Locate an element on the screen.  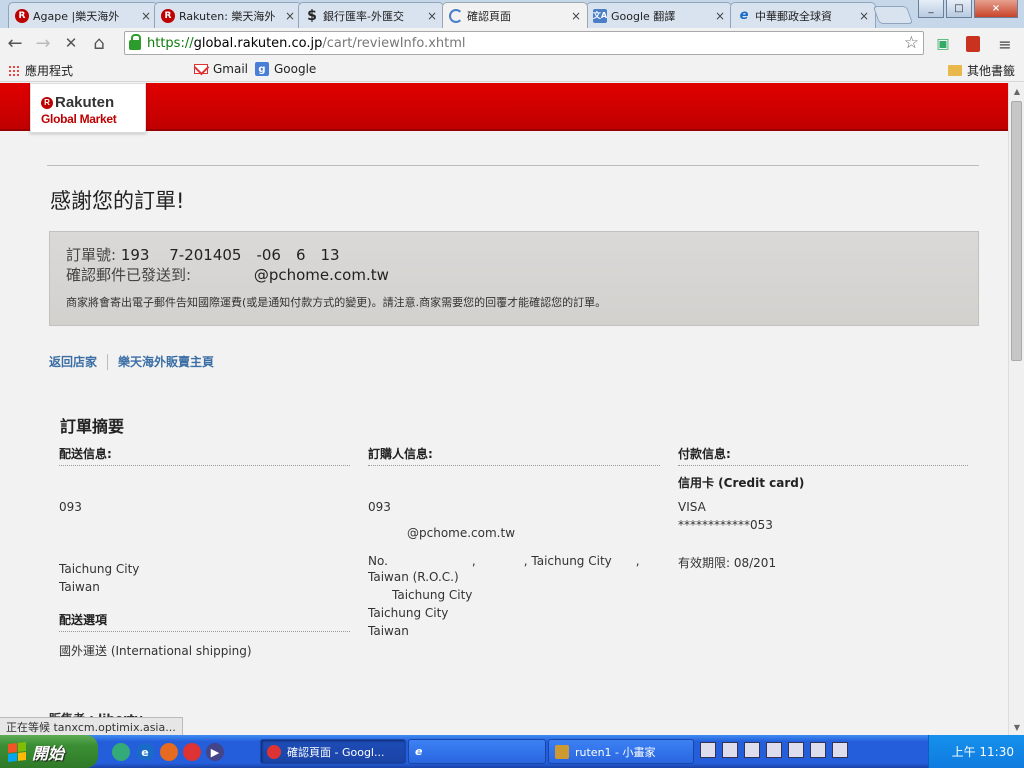
bookmark-apps: 應用程式 is located at coordinates (40, 70).